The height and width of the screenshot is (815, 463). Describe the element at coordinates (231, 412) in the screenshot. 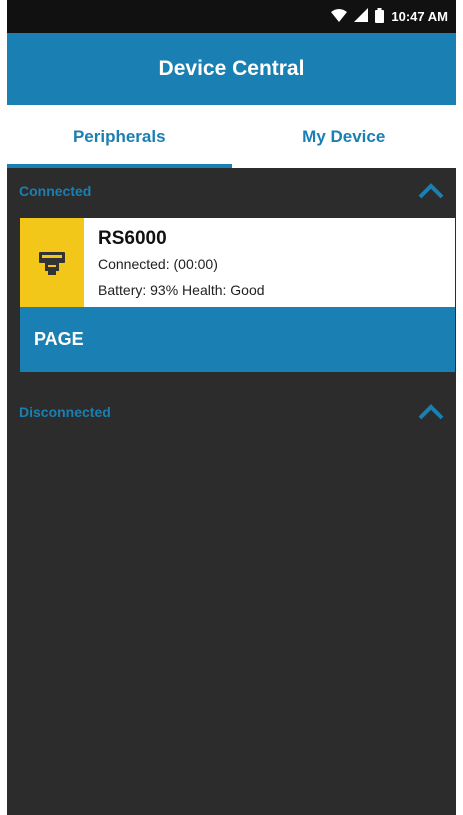

I see `section-header-disconnected: Disconnected` at that location.